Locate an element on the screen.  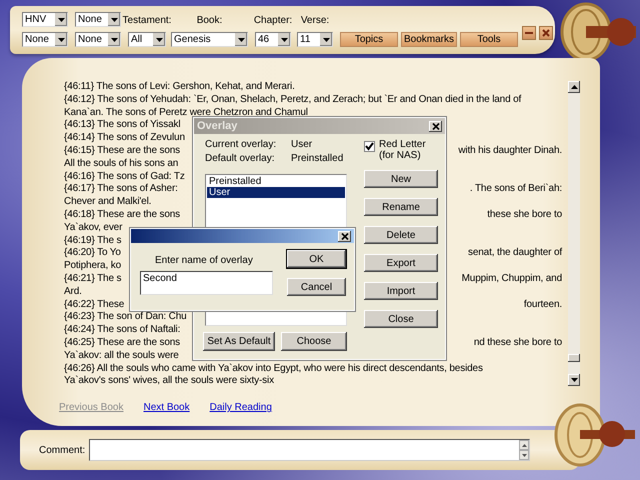
comment-field is located at coordinates (309, 450).